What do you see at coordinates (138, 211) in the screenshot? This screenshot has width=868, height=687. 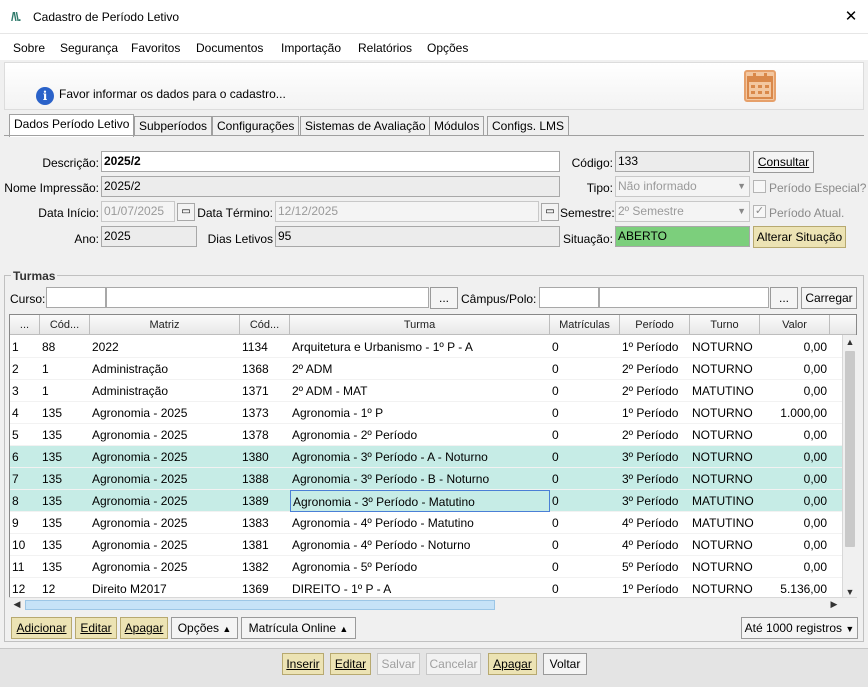 I see `data-inicio-field: 01/07/2025` at bounding box center [138, 211].